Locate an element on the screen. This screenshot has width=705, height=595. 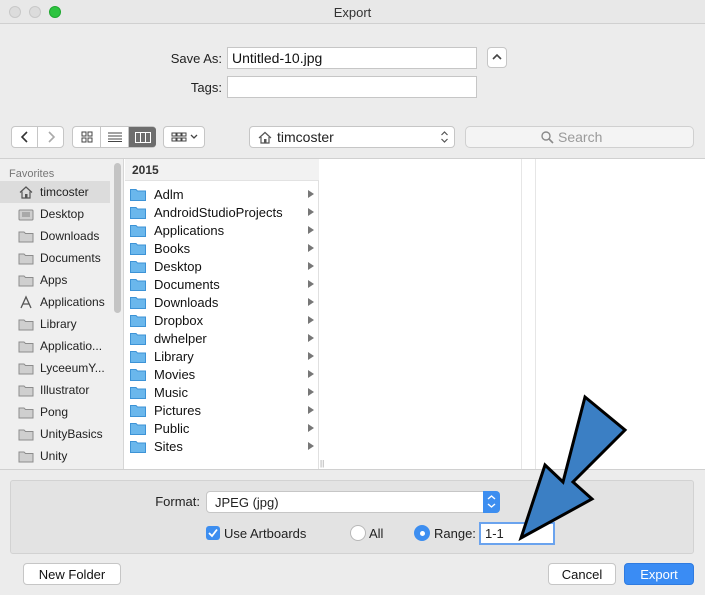
sidebar-item: Illustrator is located at coordinates (55, 390).